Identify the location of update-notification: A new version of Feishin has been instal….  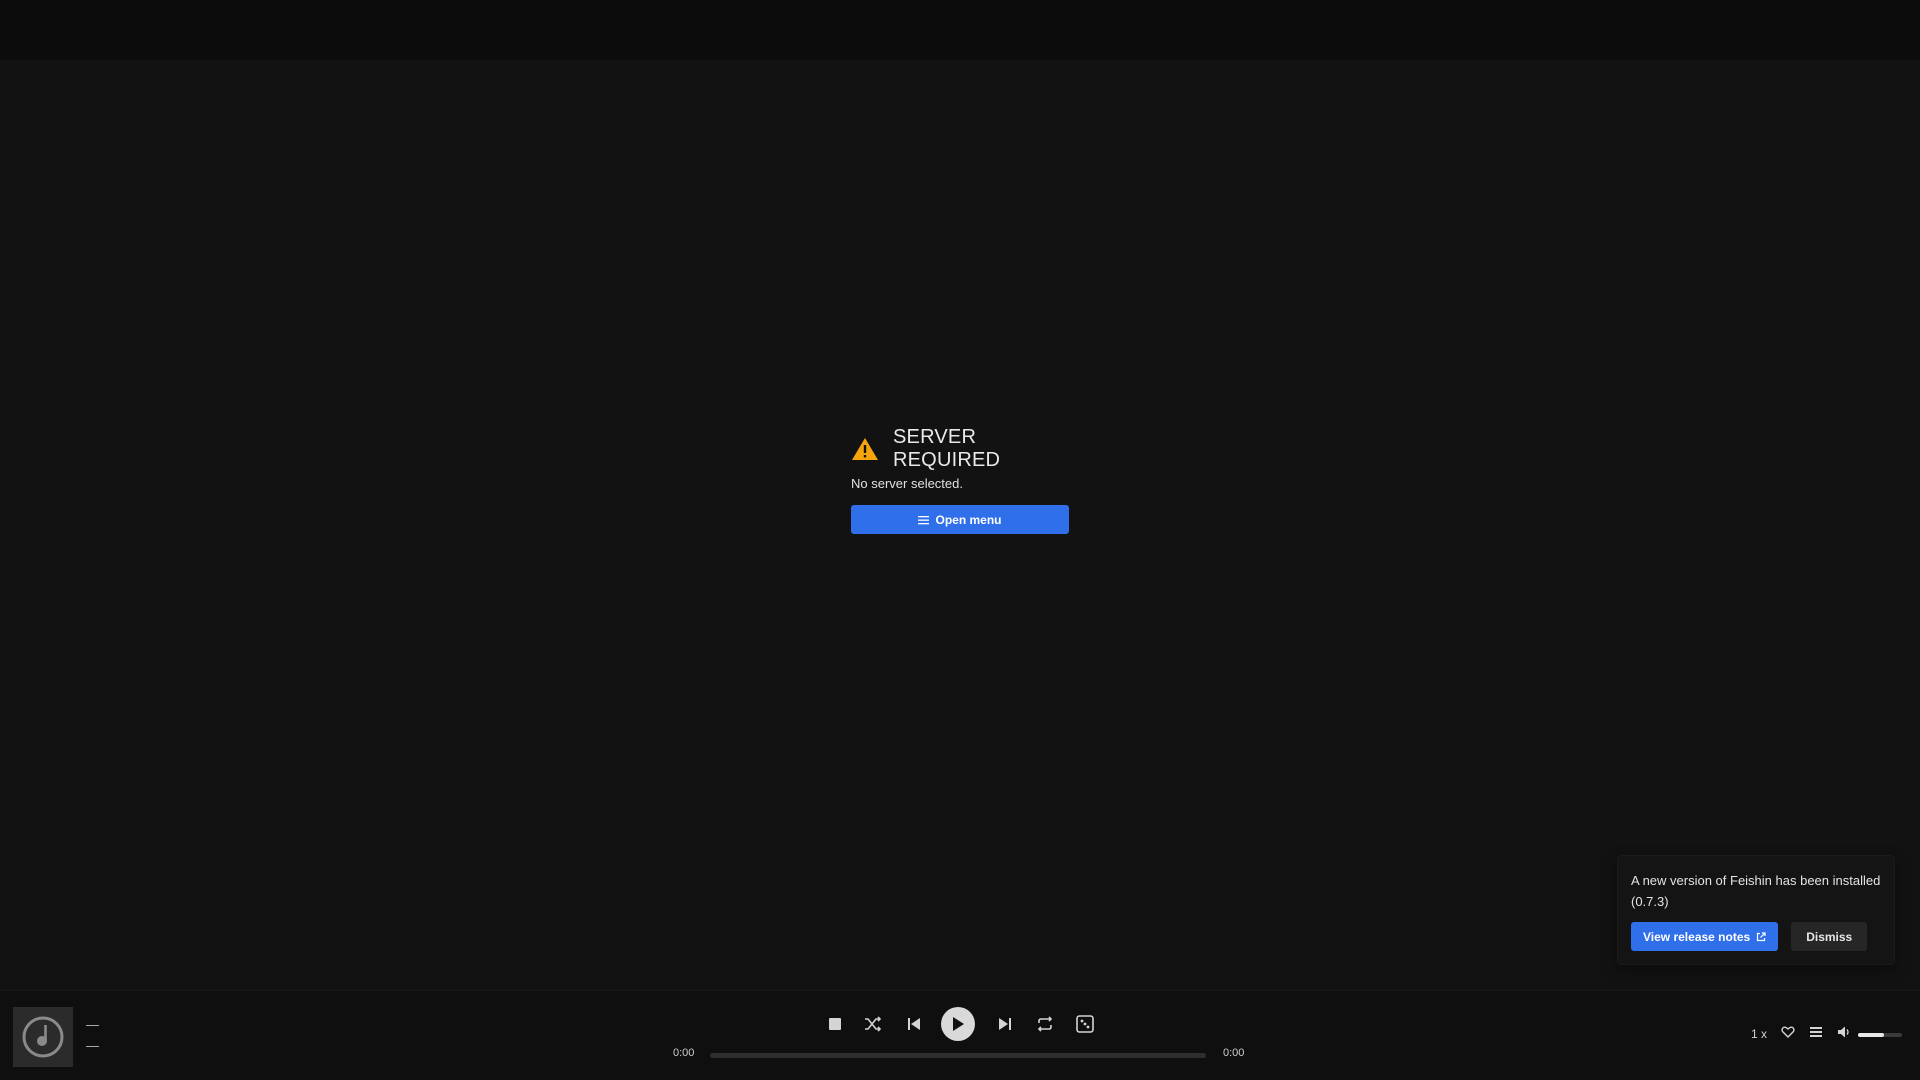
(1756, 910).